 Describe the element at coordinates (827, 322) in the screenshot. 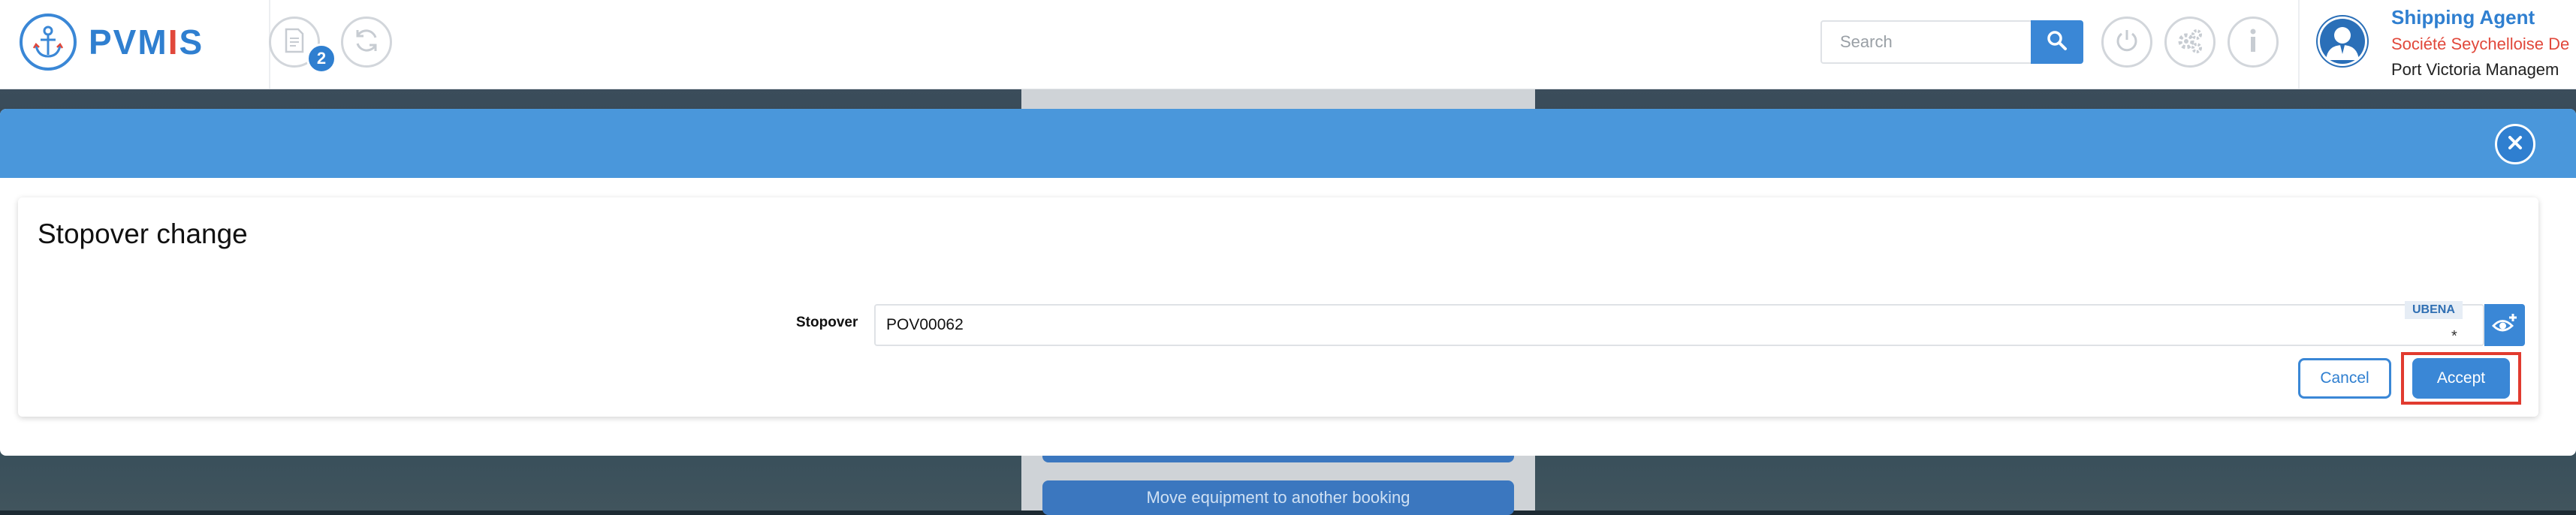

I see `stopover-label: Stopover` at that location.